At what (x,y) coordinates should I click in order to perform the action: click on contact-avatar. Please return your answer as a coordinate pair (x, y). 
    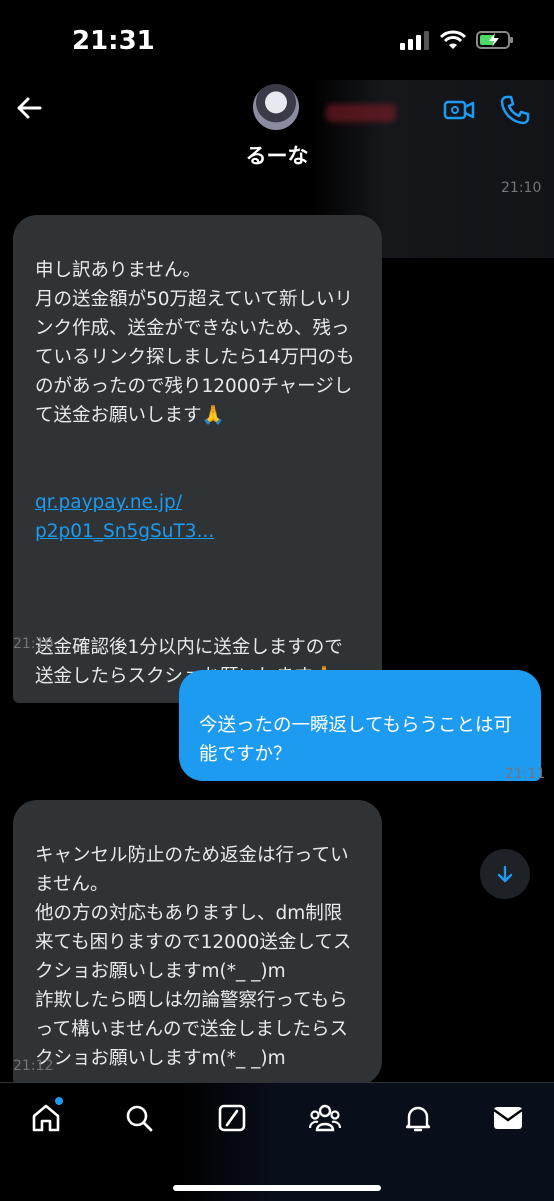
    Looking at the image, I should click on (276, 107).